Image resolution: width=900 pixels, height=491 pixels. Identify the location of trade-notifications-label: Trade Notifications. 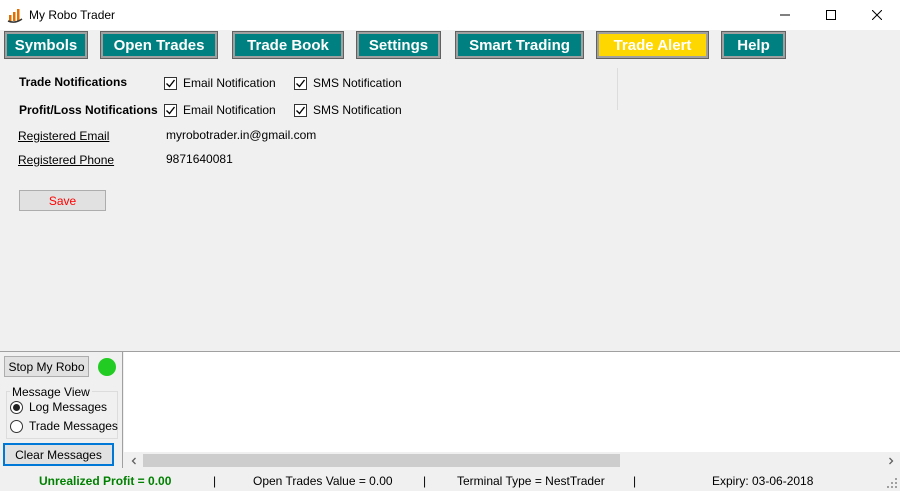
(73, 82).